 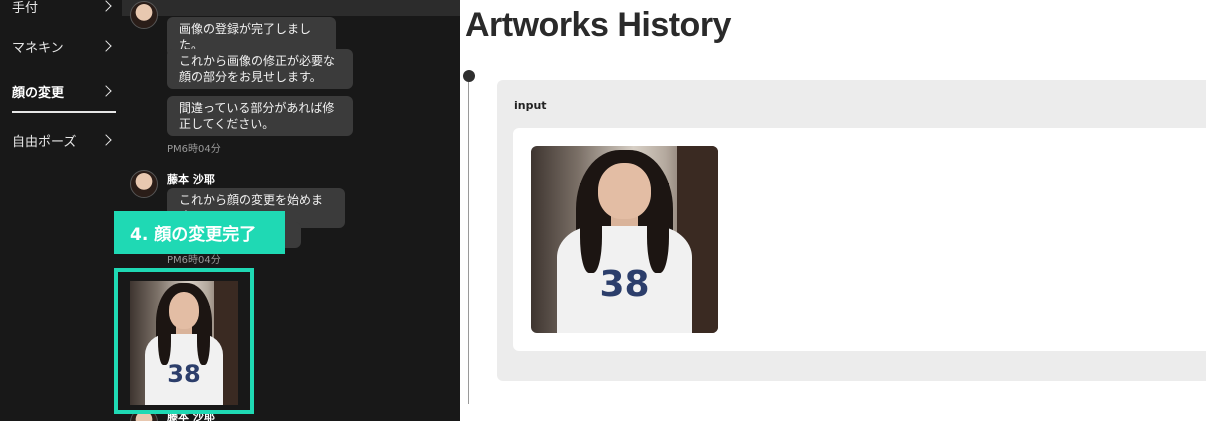 I want to click on chat-header, so click(x=291, y=8).